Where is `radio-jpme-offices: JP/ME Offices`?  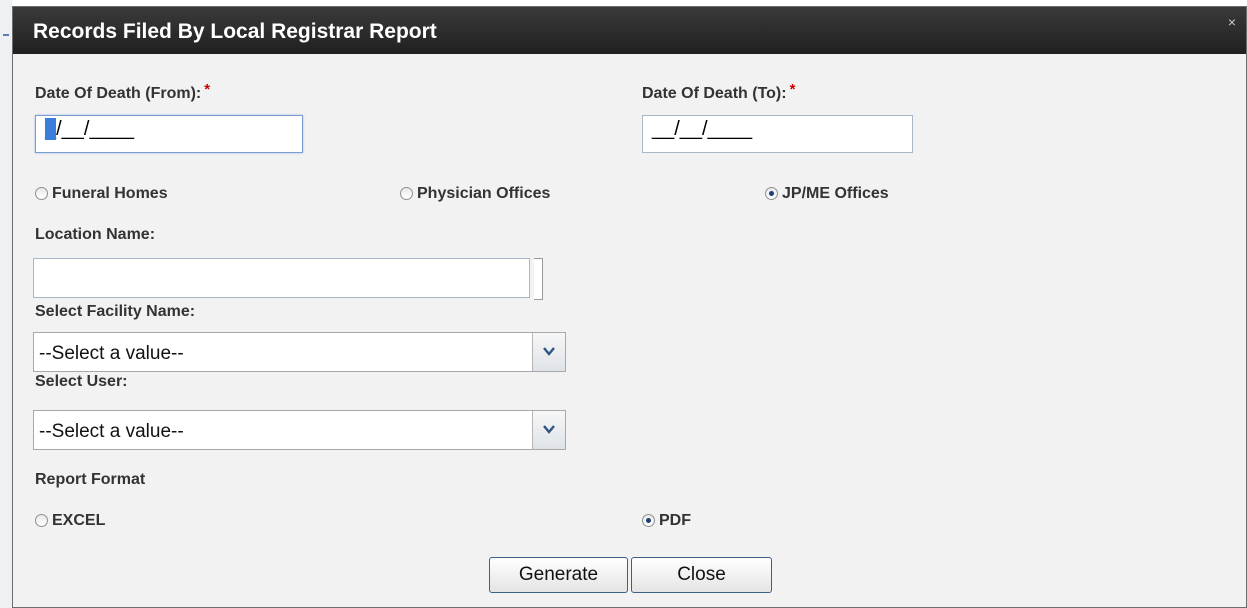
radio-jpme-offices: JP/ME Offices is located at coordinates (827, 194).